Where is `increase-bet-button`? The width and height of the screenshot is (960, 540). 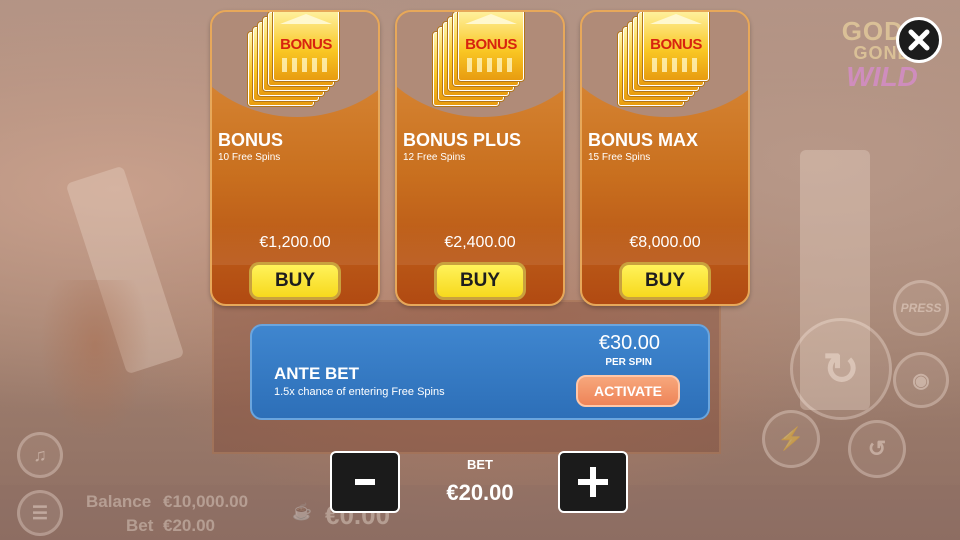
increase-bet-button is located at coordinates (593, 482).